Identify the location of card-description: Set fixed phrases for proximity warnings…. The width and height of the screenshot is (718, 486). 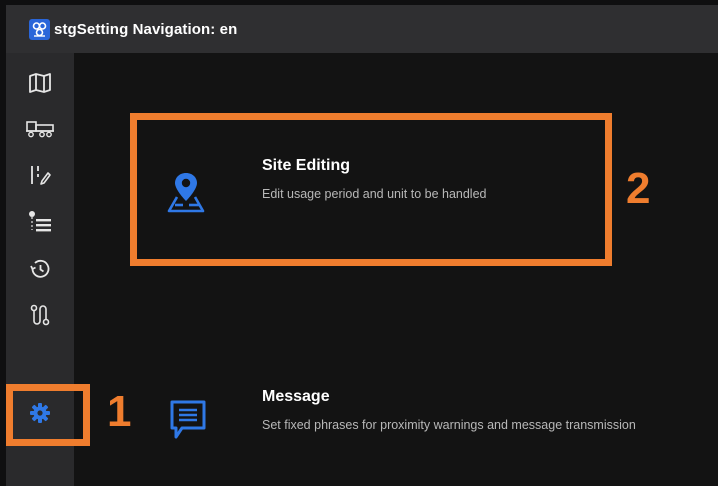
(449, 425).